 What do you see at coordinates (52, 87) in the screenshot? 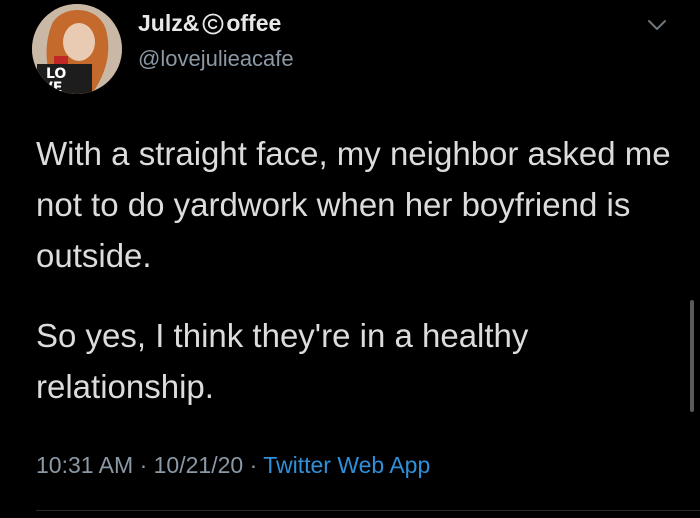
I see `svg-text: VE` at bounding box center [52, 87].